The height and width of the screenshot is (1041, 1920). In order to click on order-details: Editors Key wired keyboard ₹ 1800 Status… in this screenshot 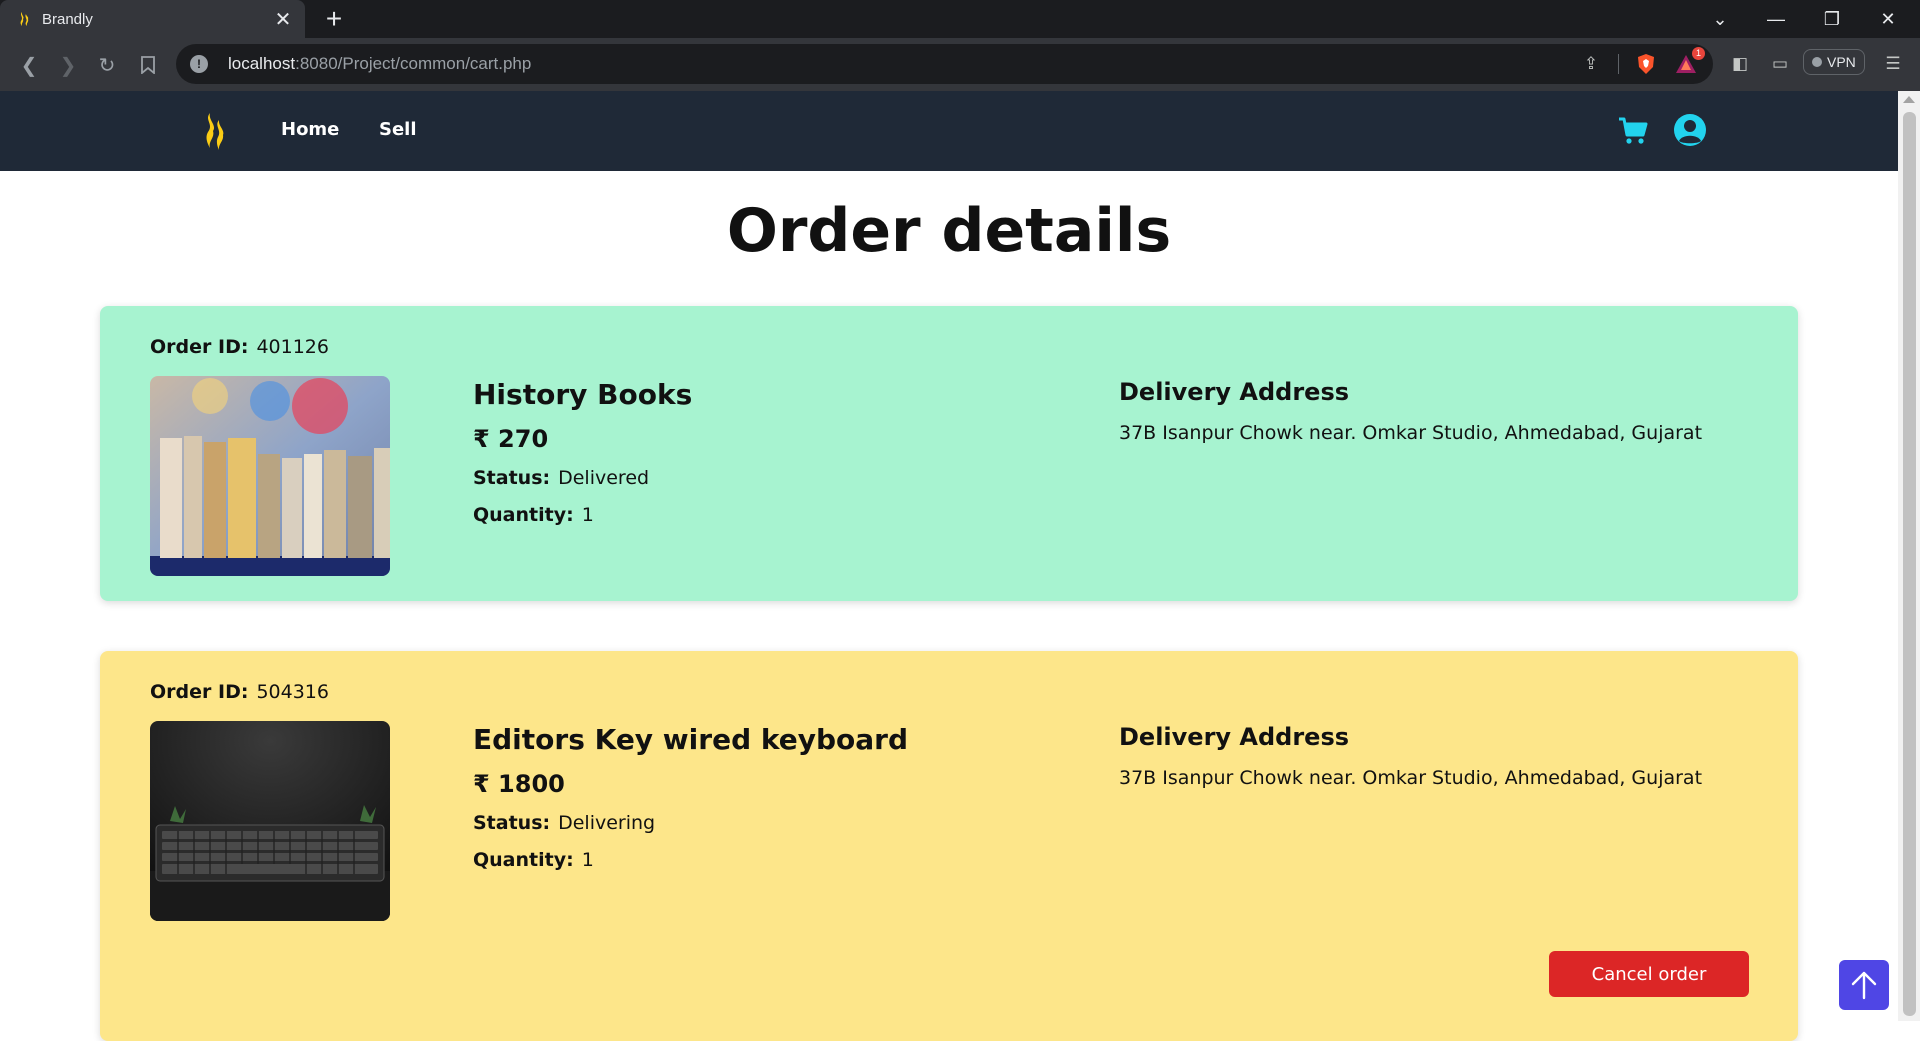, I will do `click(690, 804)`.